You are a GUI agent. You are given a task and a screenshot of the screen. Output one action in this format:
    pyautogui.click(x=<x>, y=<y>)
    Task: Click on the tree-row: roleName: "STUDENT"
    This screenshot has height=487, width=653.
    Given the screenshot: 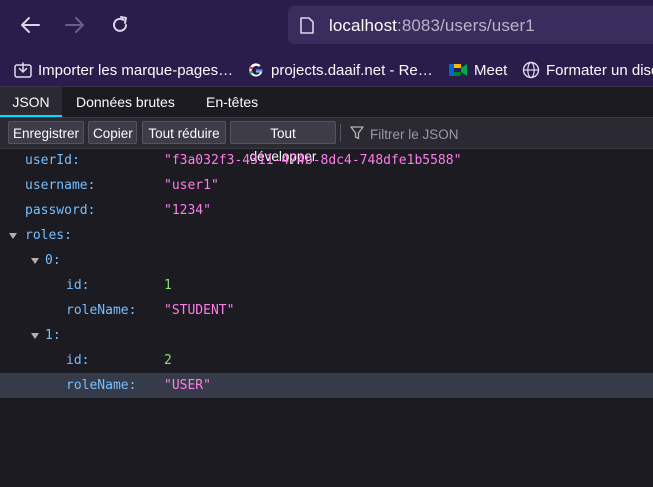 What is the action you would take?
    pyautogui.click(x=326, y=310)
    